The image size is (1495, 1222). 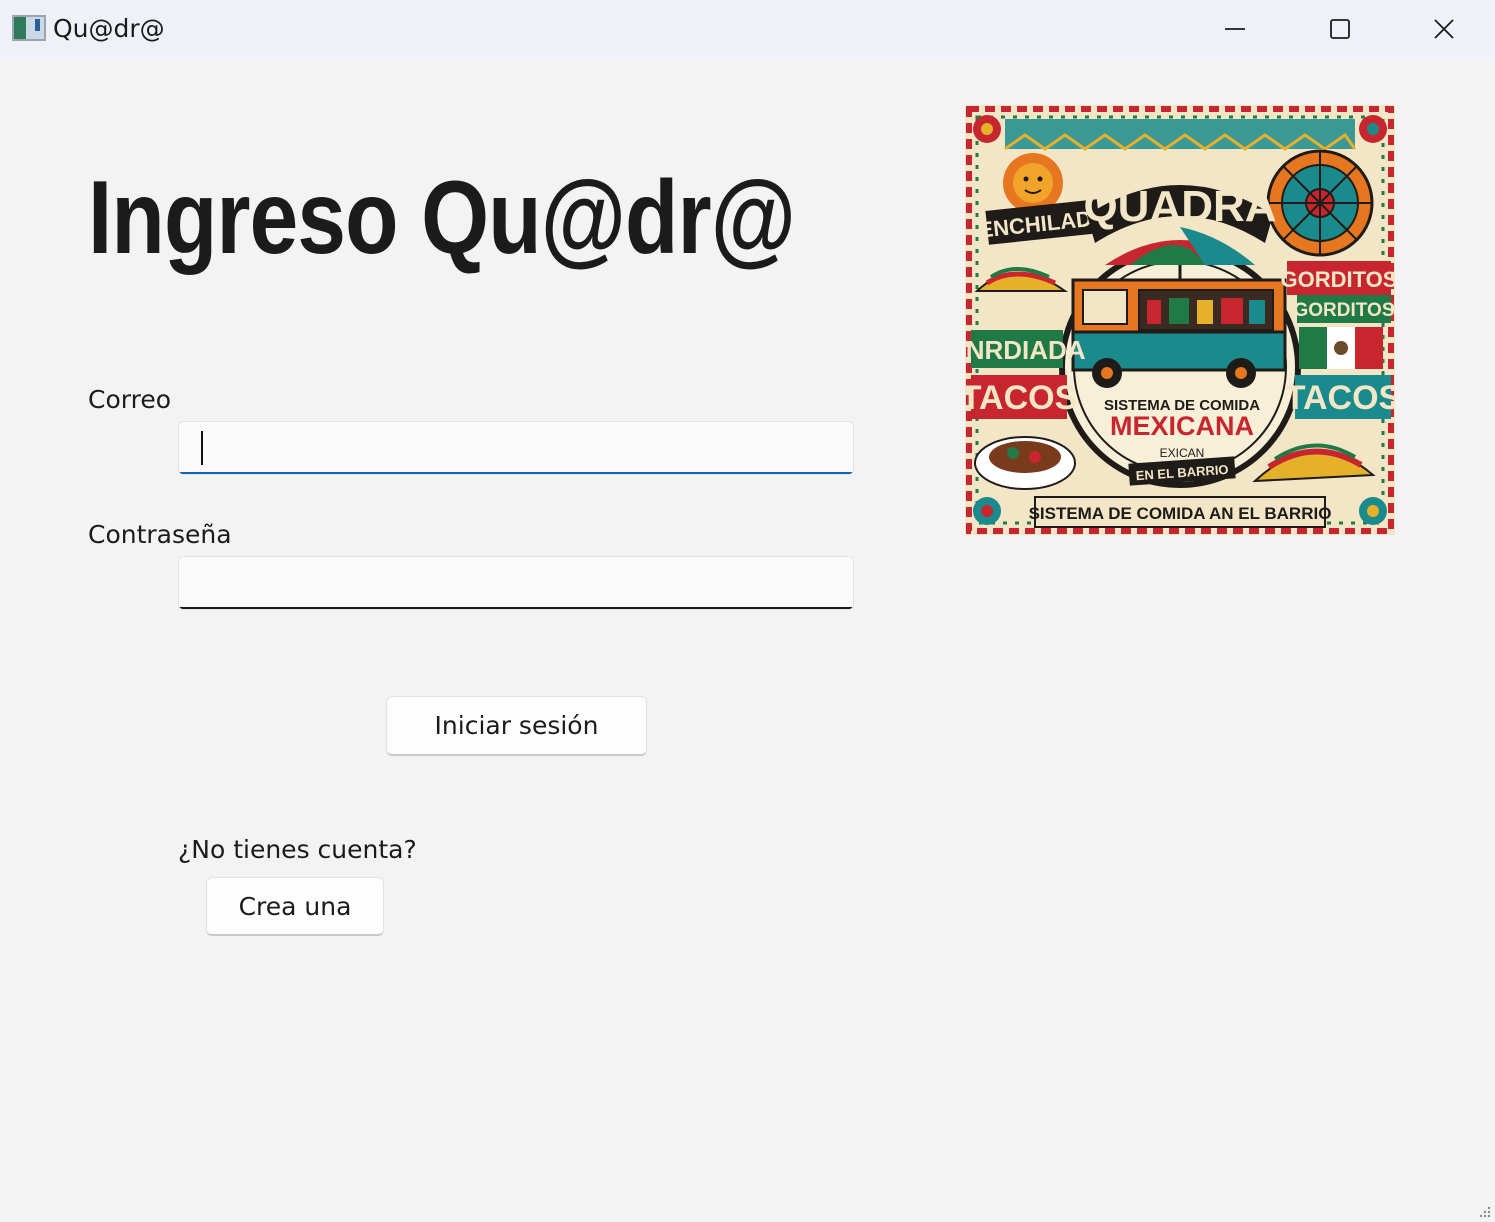 I want to click on login-button: Iniciar sesión, so click(x=516, y=726).